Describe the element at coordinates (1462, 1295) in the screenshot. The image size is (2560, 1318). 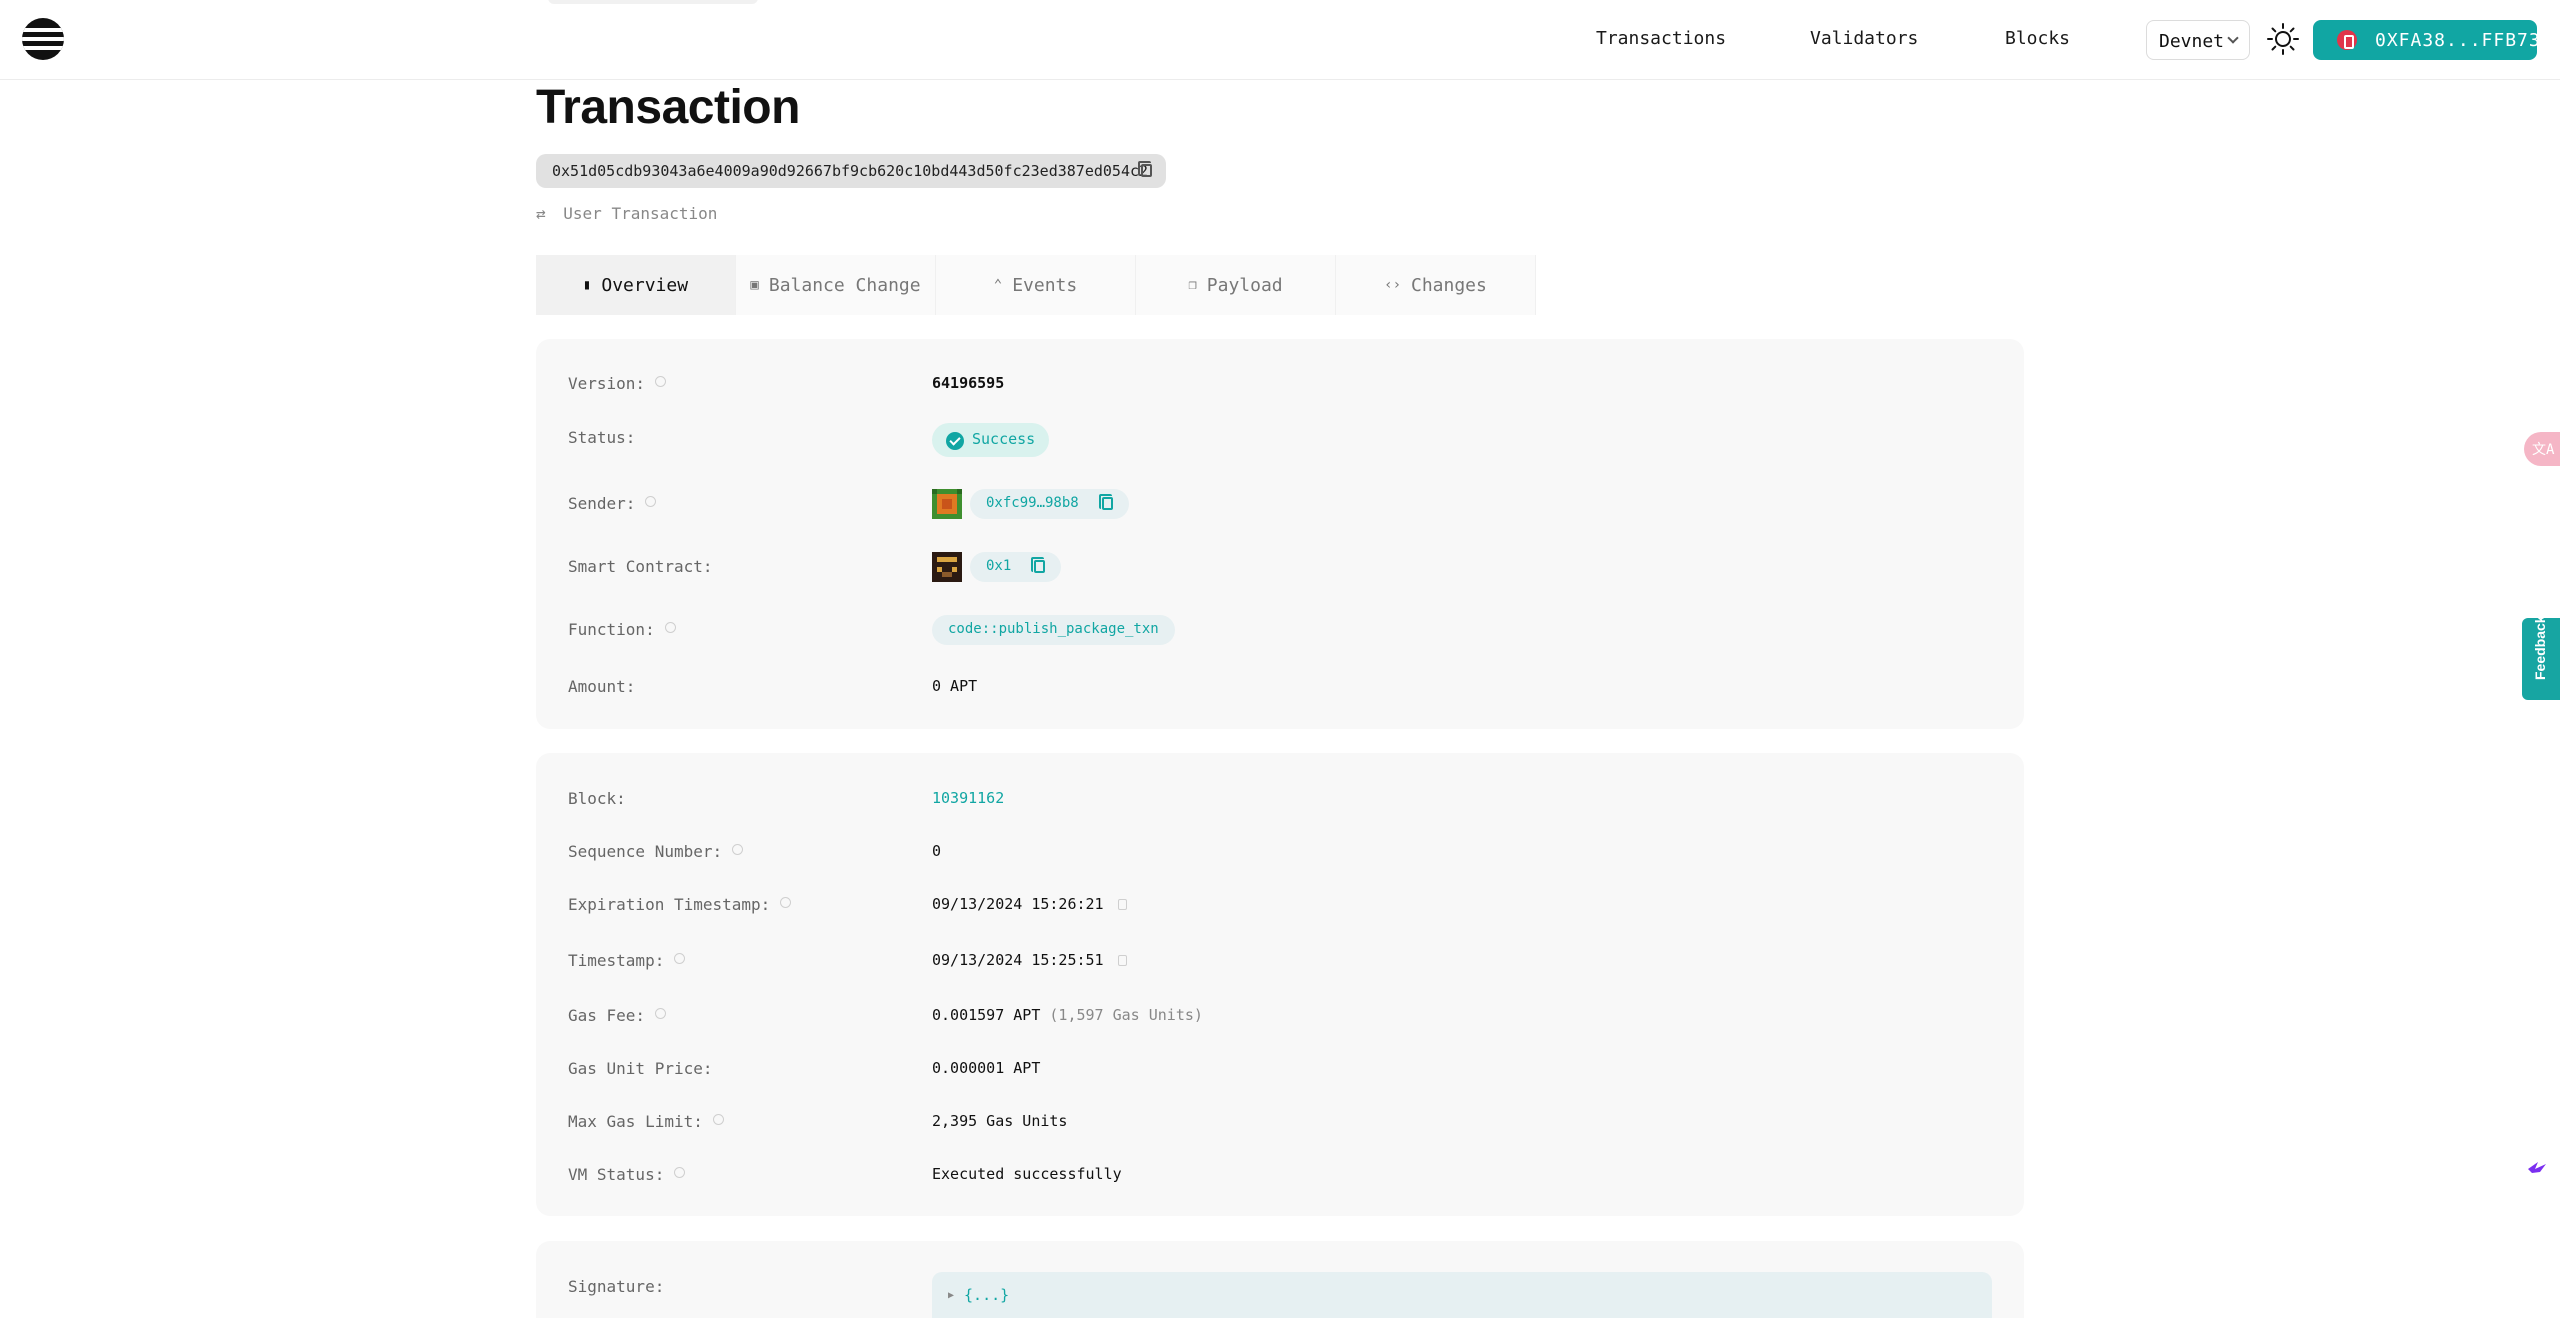
I see `signature-json-viewer: ▶ {...}` at that location.